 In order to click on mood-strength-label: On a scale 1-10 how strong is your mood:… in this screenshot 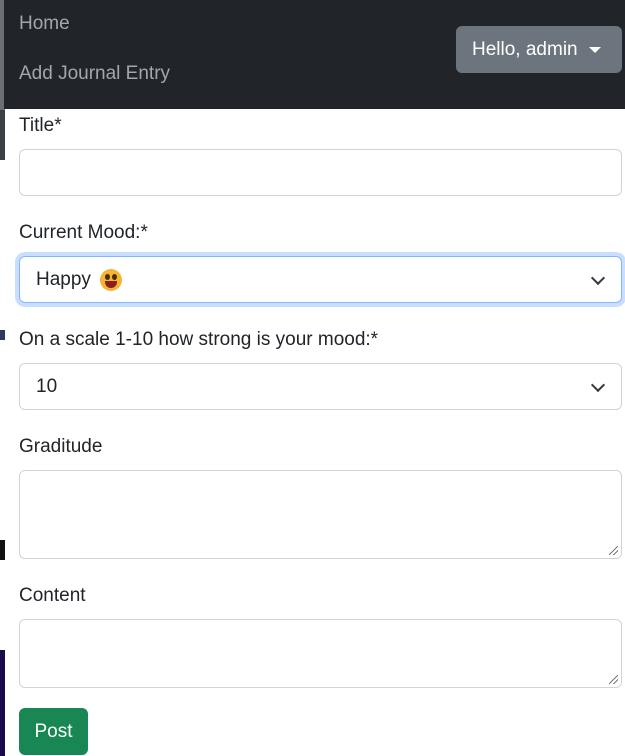, I will do `click(199, 339)`.